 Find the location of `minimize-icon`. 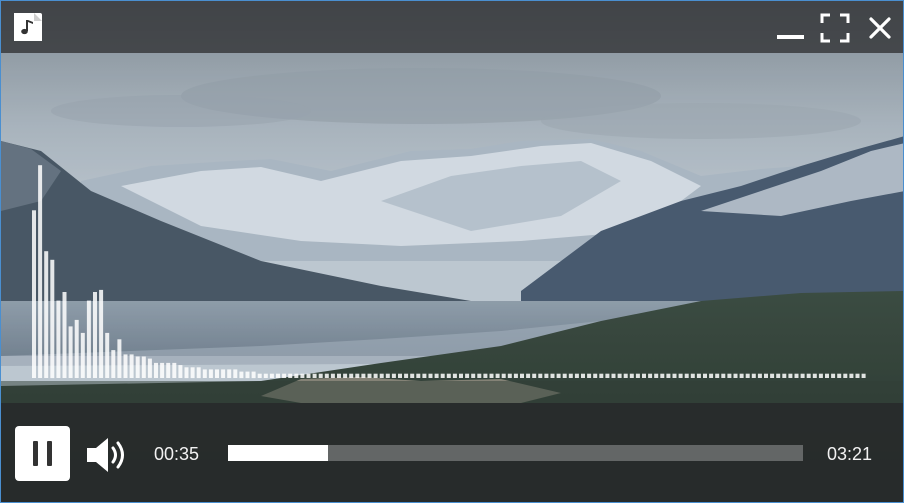

minimize-icon is located at coordinates (790, 37).